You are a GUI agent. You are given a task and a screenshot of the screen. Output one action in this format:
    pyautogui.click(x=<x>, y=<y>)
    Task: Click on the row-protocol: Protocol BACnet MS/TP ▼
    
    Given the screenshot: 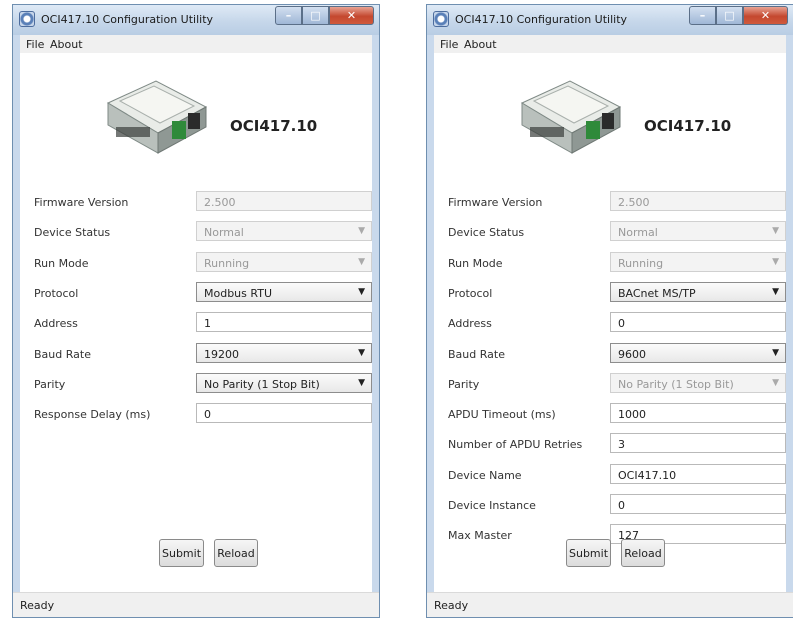 What is the action you would take?
    pyautogui.click(x=610, y=293)
    